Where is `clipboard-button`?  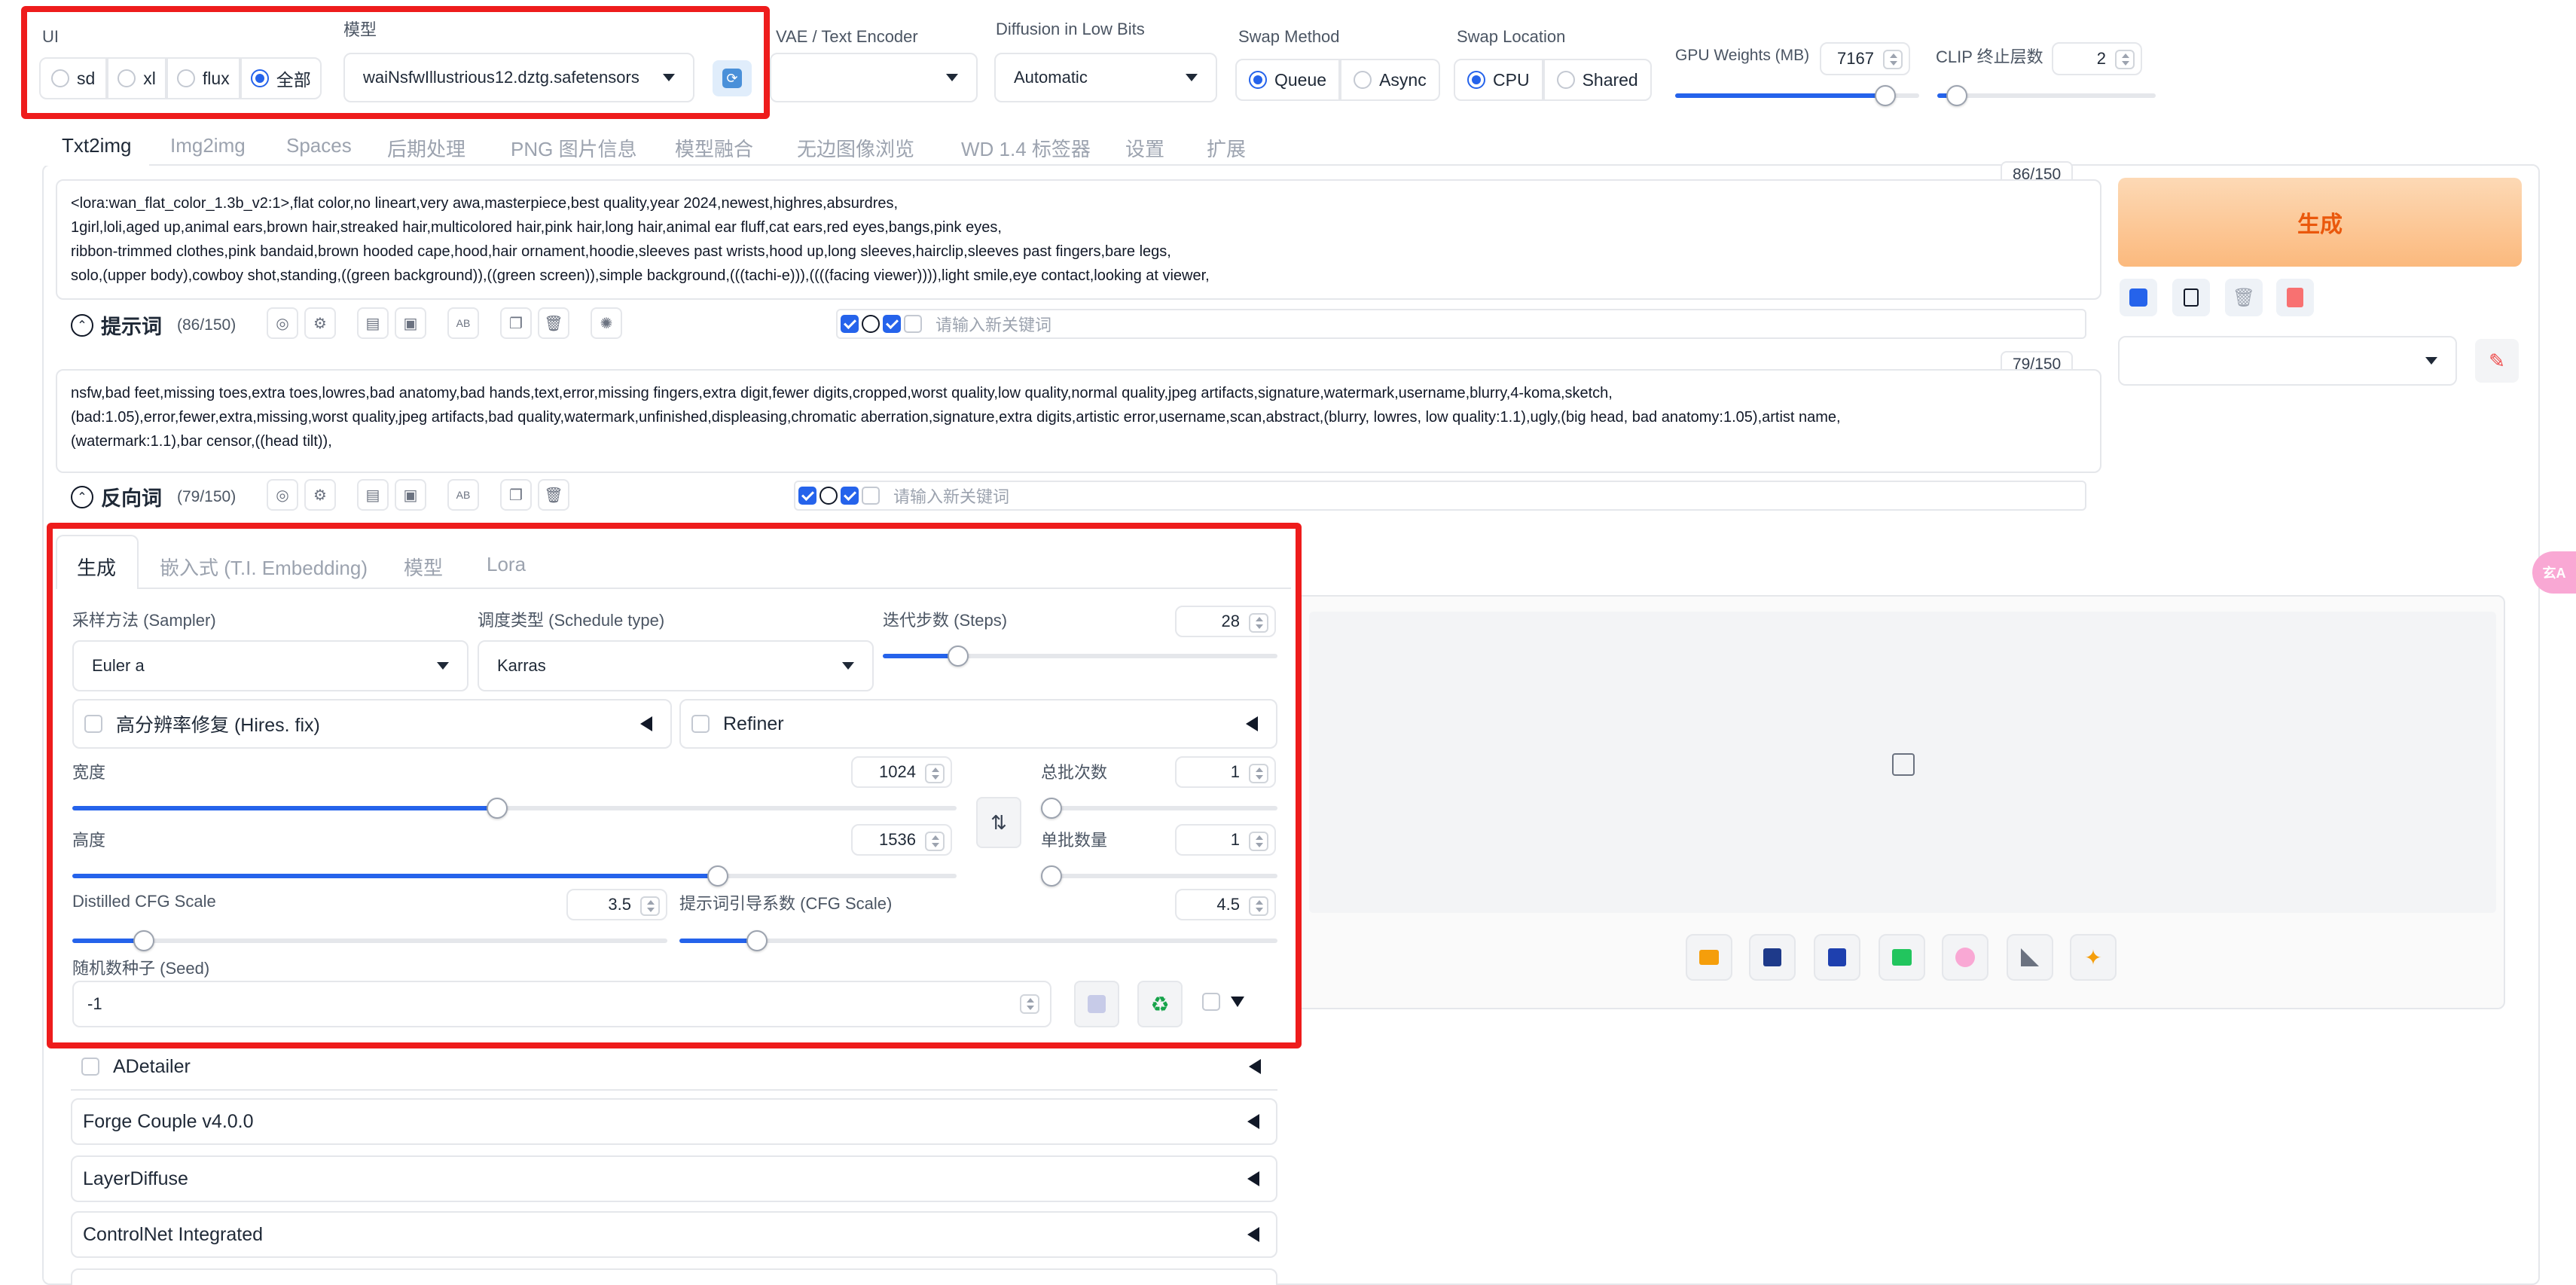 clipboard-button is located at coordinates (2191, 297).